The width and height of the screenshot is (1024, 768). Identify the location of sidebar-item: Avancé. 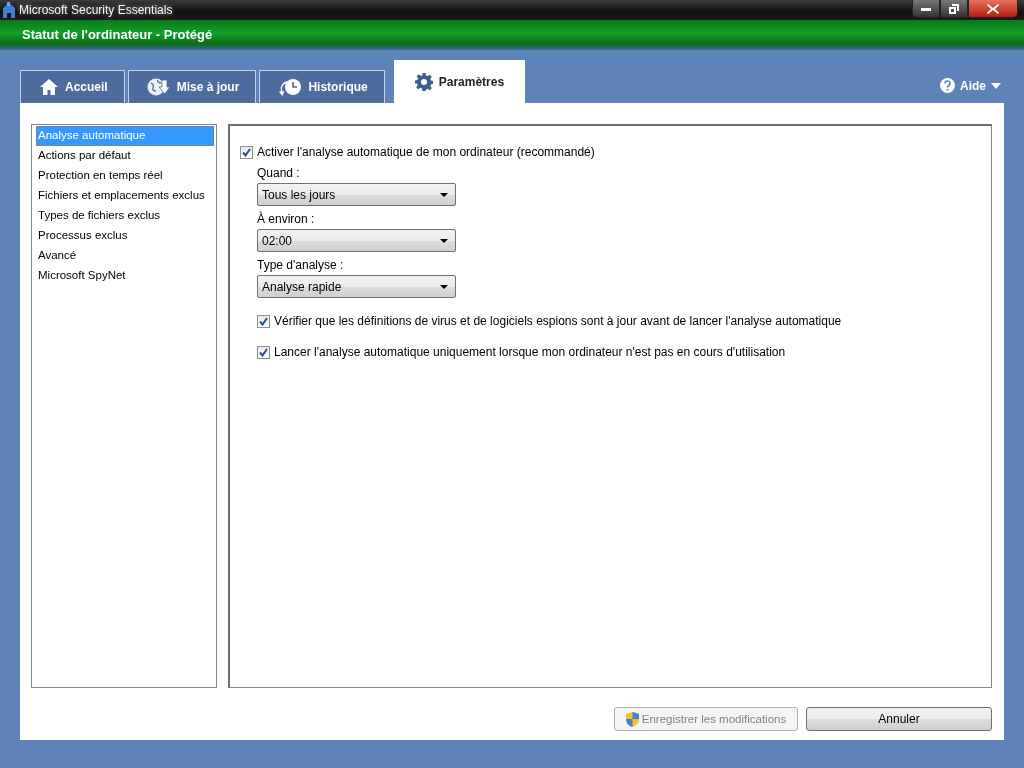
(125, 256).